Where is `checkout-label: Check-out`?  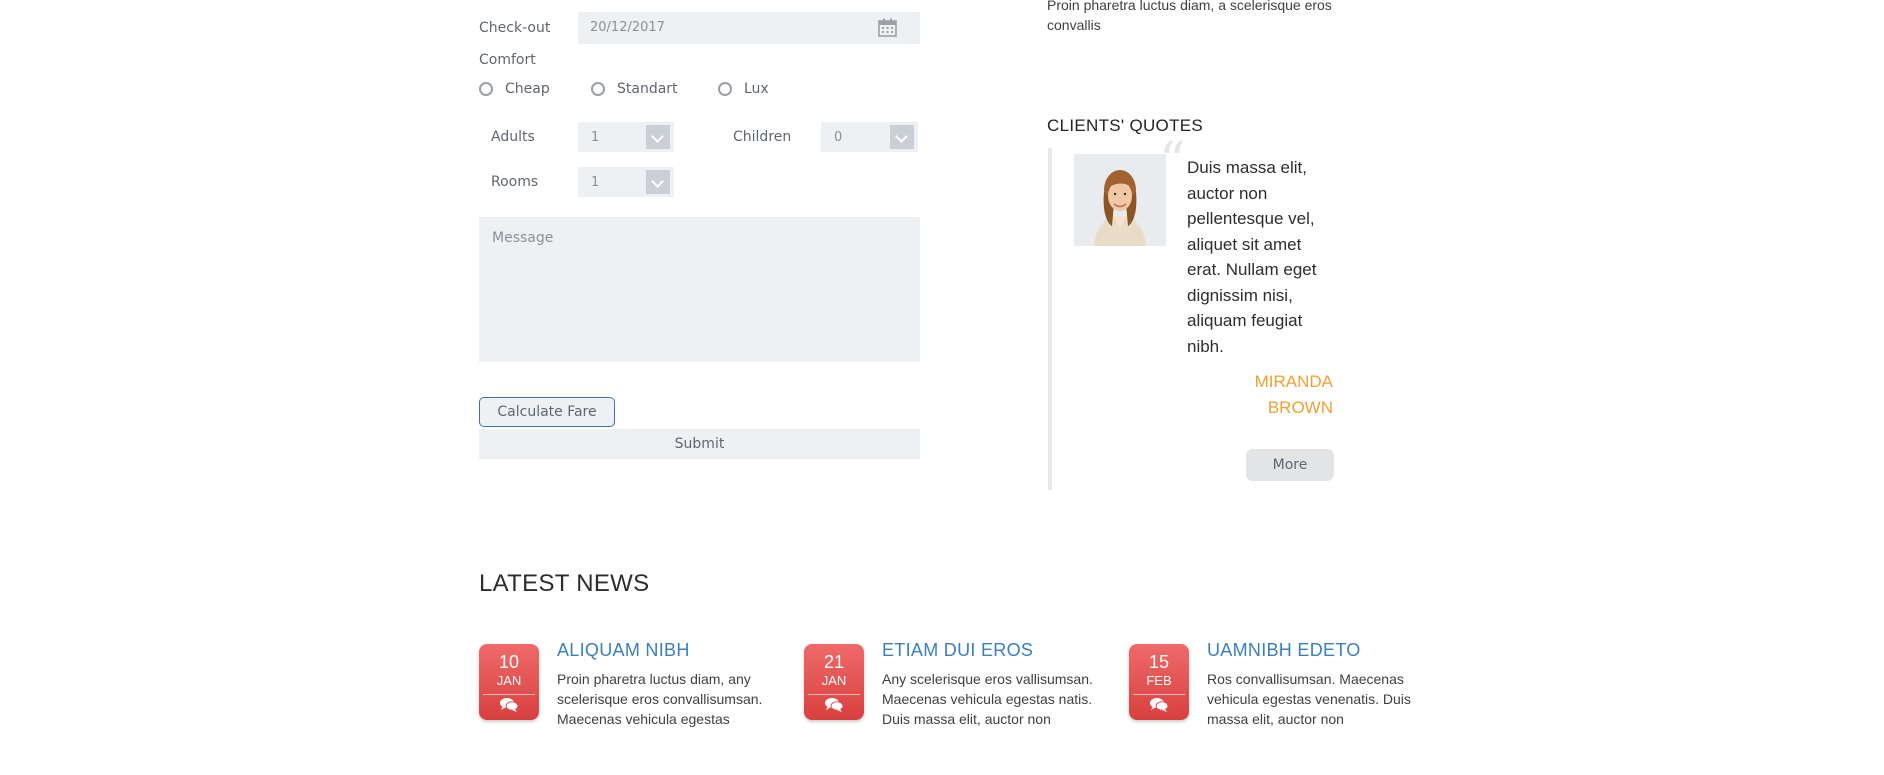
checkout-label: Check-out is located at coordinates (515, 28).